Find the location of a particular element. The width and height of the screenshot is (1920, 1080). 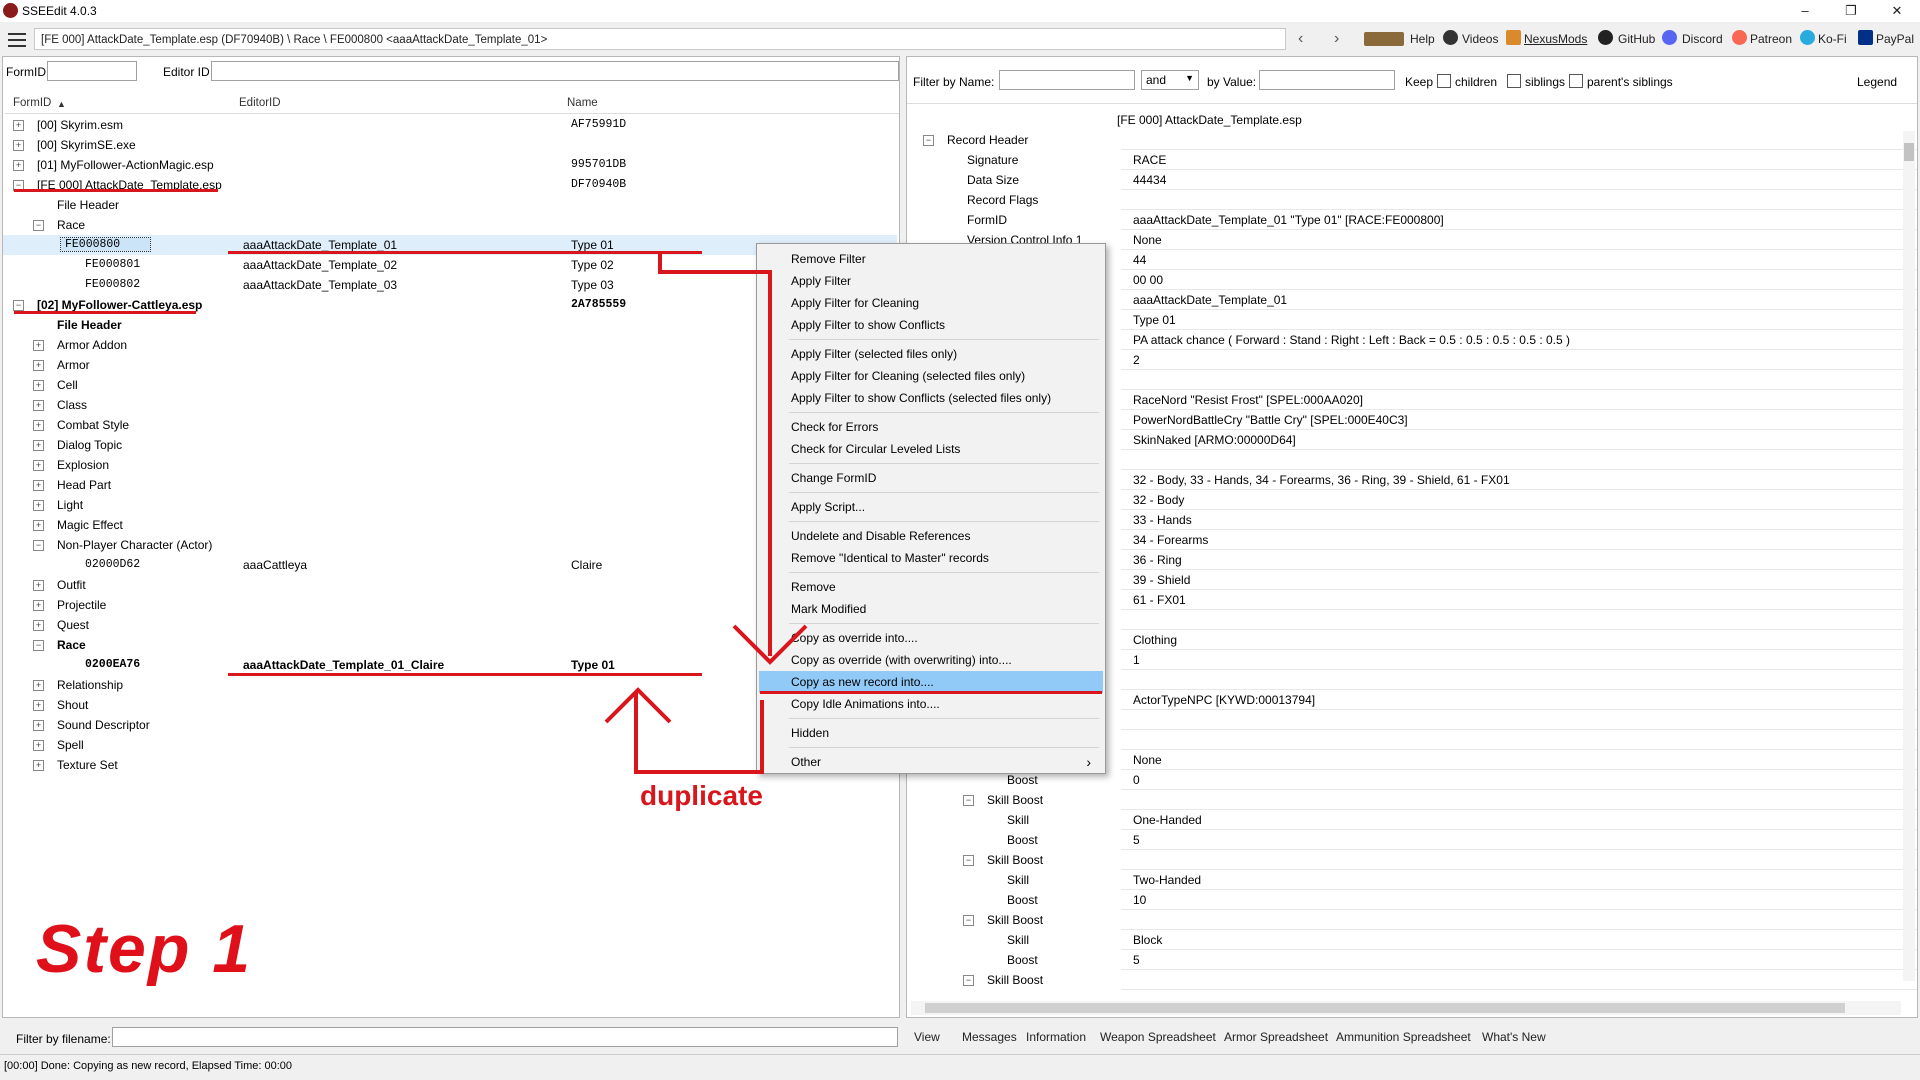

tab-view: View is located at coordinates (927, 1037).